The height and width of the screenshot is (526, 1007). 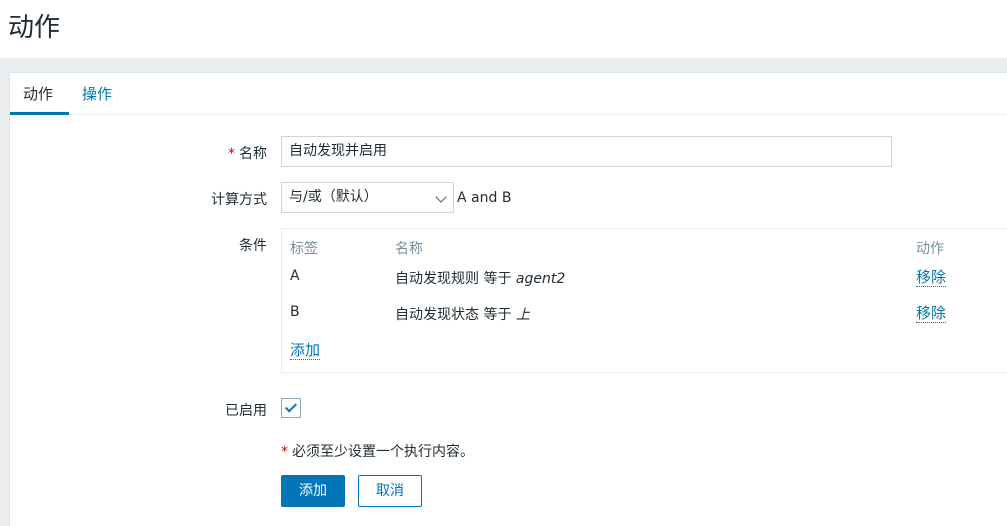 I want to click on tab-action: 动作, so click(x=39, y=94).